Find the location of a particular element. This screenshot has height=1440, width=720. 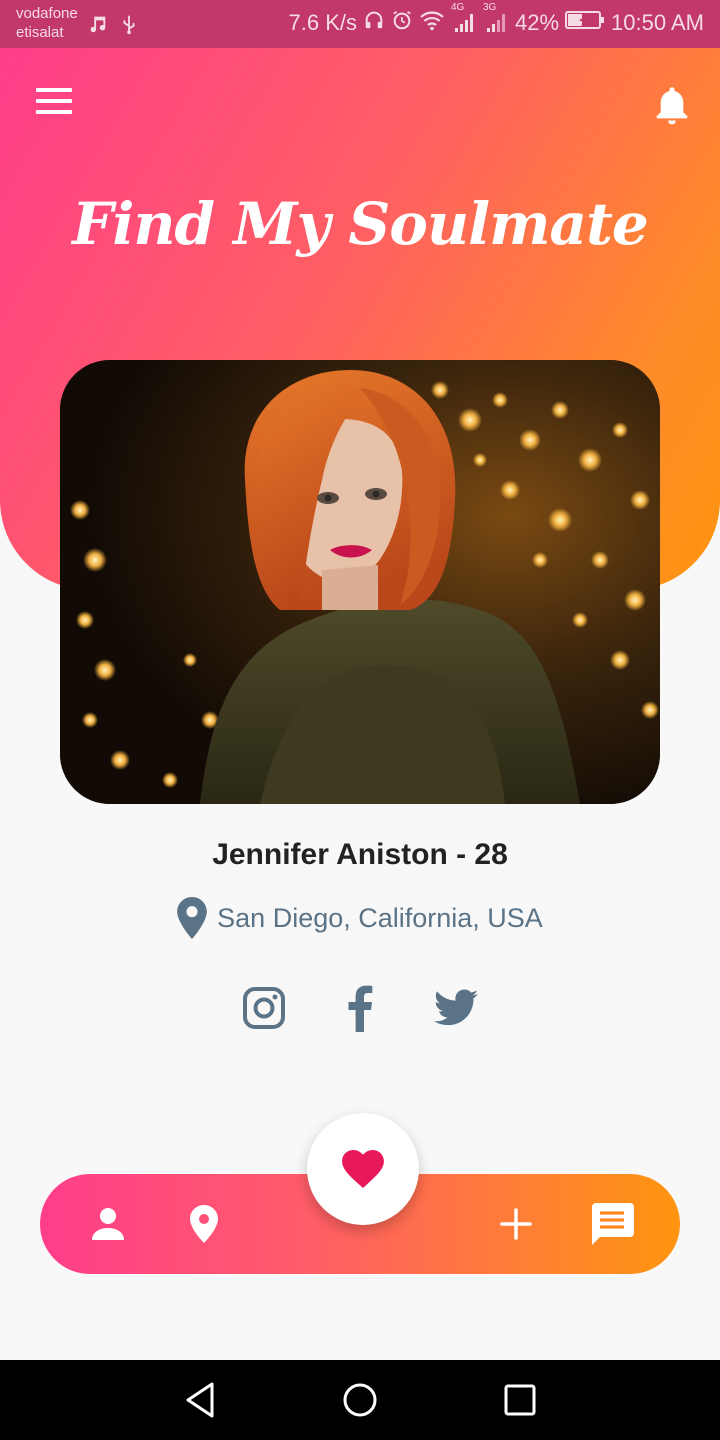

facebook-link is located at coordinates (360, 1008).